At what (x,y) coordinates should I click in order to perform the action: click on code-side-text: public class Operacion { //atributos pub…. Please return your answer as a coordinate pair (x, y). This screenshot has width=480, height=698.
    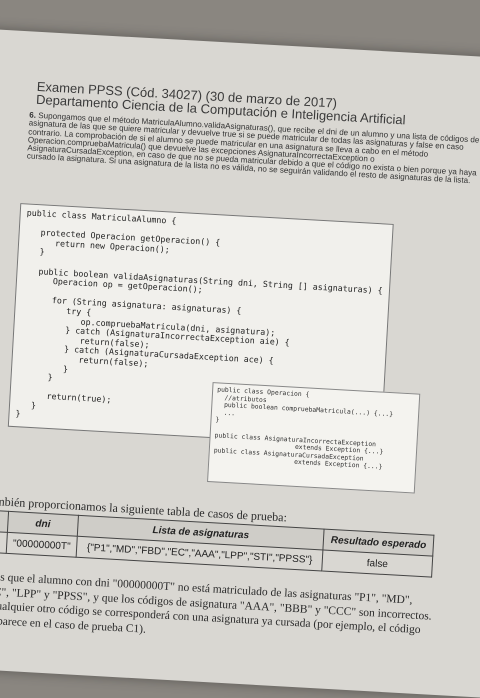
    Looking at the image, I should click on (303, 428).